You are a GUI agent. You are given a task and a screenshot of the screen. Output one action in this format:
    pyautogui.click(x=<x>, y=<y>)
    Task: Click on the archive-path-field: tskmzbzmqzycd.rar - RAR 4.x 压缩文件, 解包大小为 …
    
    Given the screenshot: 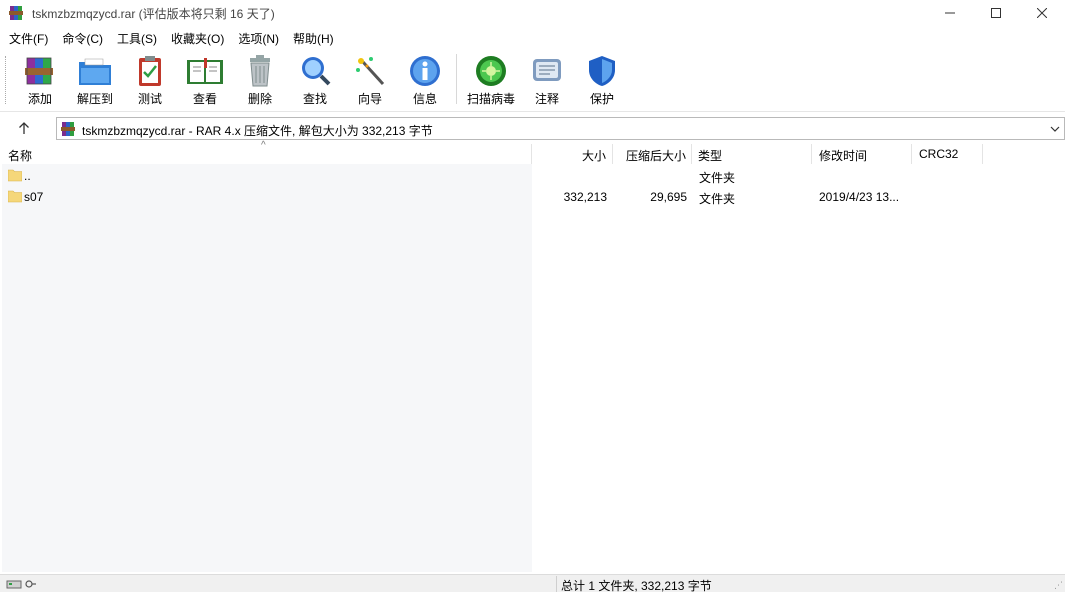 What is the action you would take?
    pyautogui.click(x=560, y=128)
    